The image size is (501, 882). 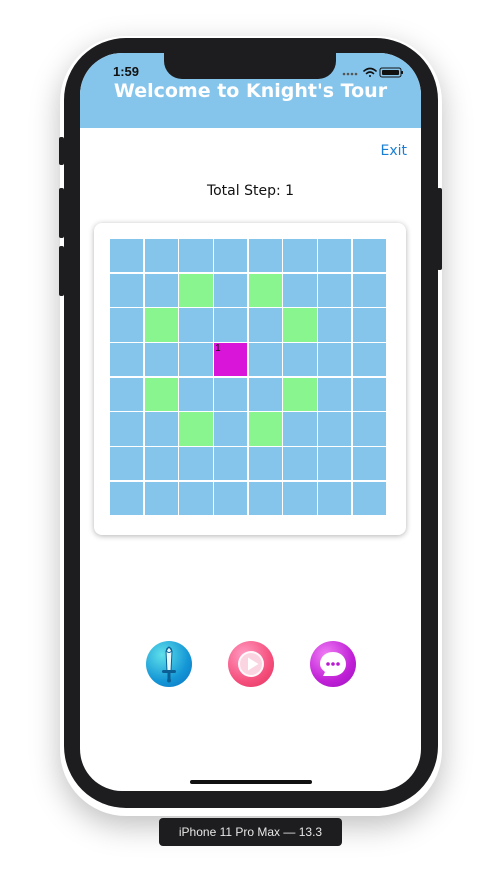 I want to click on app-header: 1:59 Welcome to Knight's Tour, so click(x=250, y=90).